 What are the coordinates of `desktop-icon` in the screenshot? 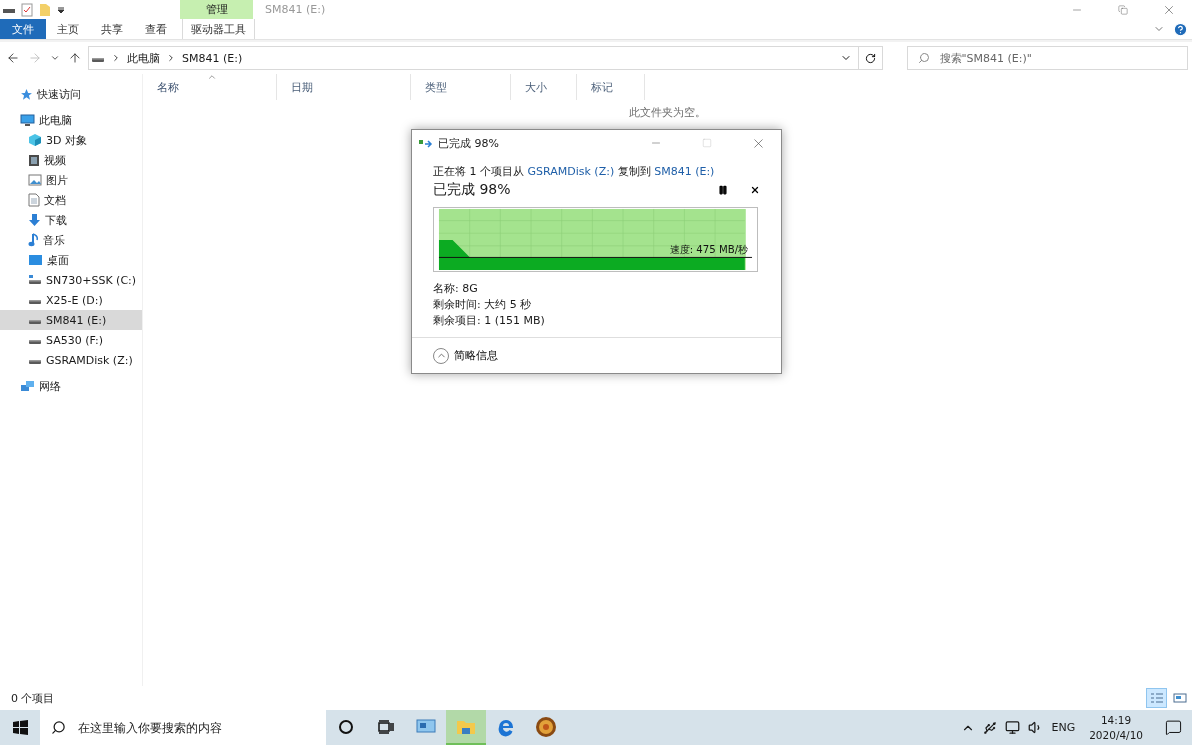 It's located at (35, 260).